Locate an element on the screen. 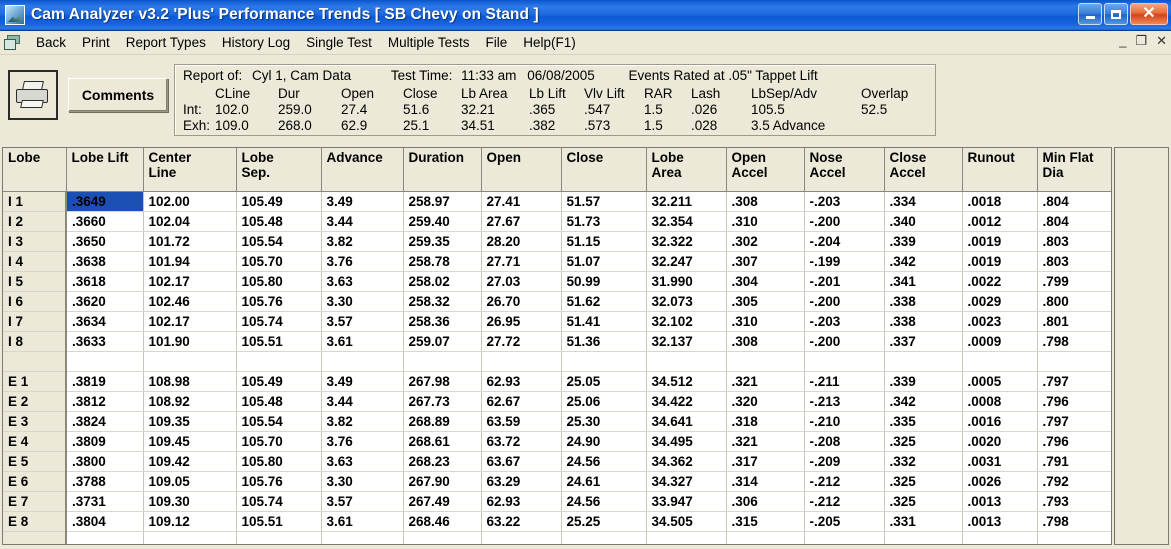 The width and height of the screenshot is (1171, 549). data-cell: .338 is located at coordinates (923, 301).